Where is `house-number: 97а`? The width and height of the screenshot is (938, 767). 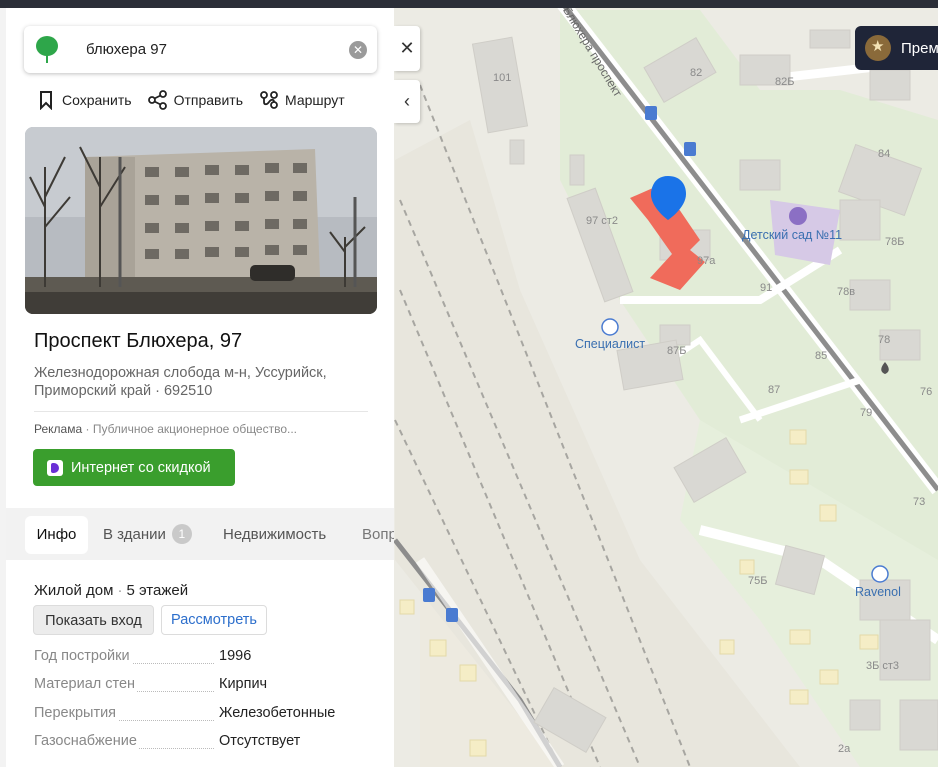 house-number: 97а is located at coordinates (706, 261).